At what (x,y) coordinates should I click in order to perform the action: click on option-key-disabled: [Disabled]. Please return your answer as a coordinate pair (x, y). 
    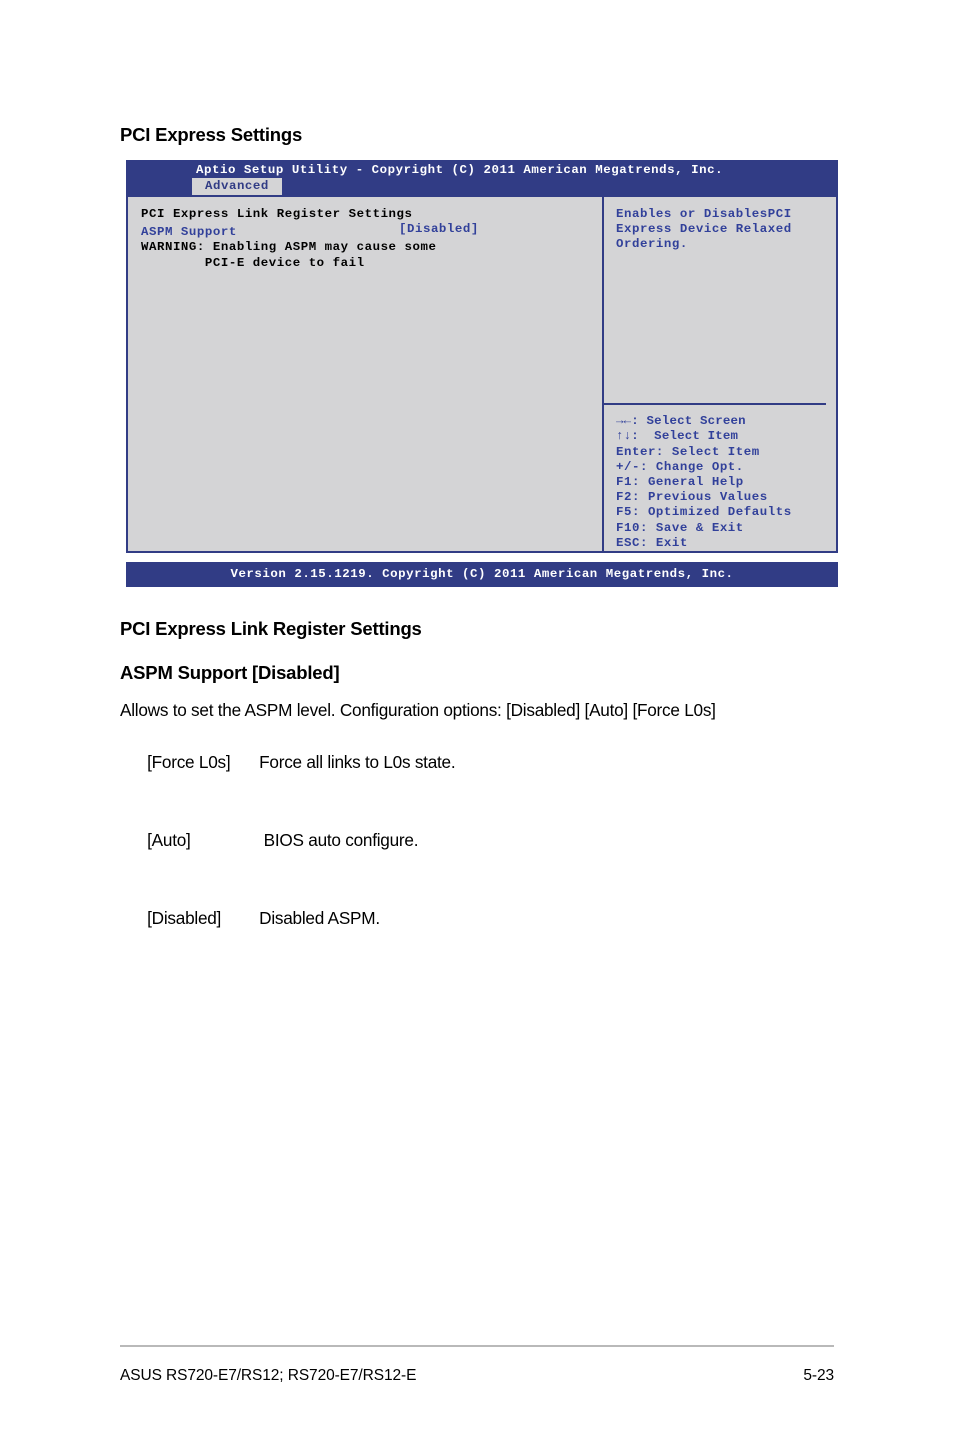
    Looking at the image, I should click on (184, 918).